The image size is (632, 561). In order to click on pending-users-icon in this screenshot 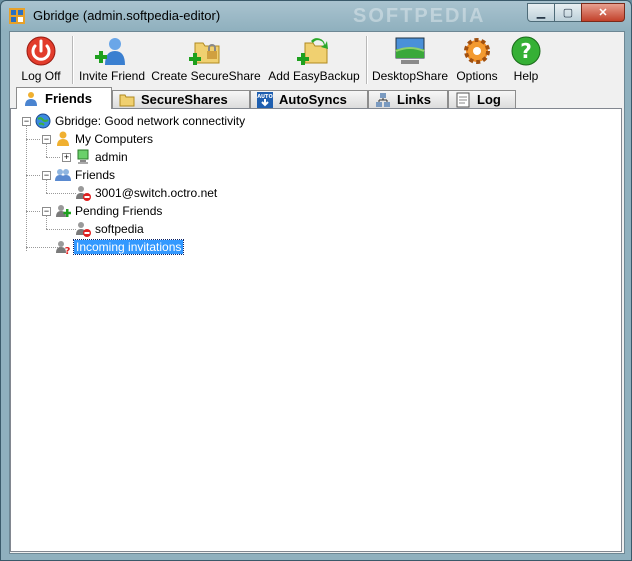, I will do `click(63, 211)`.